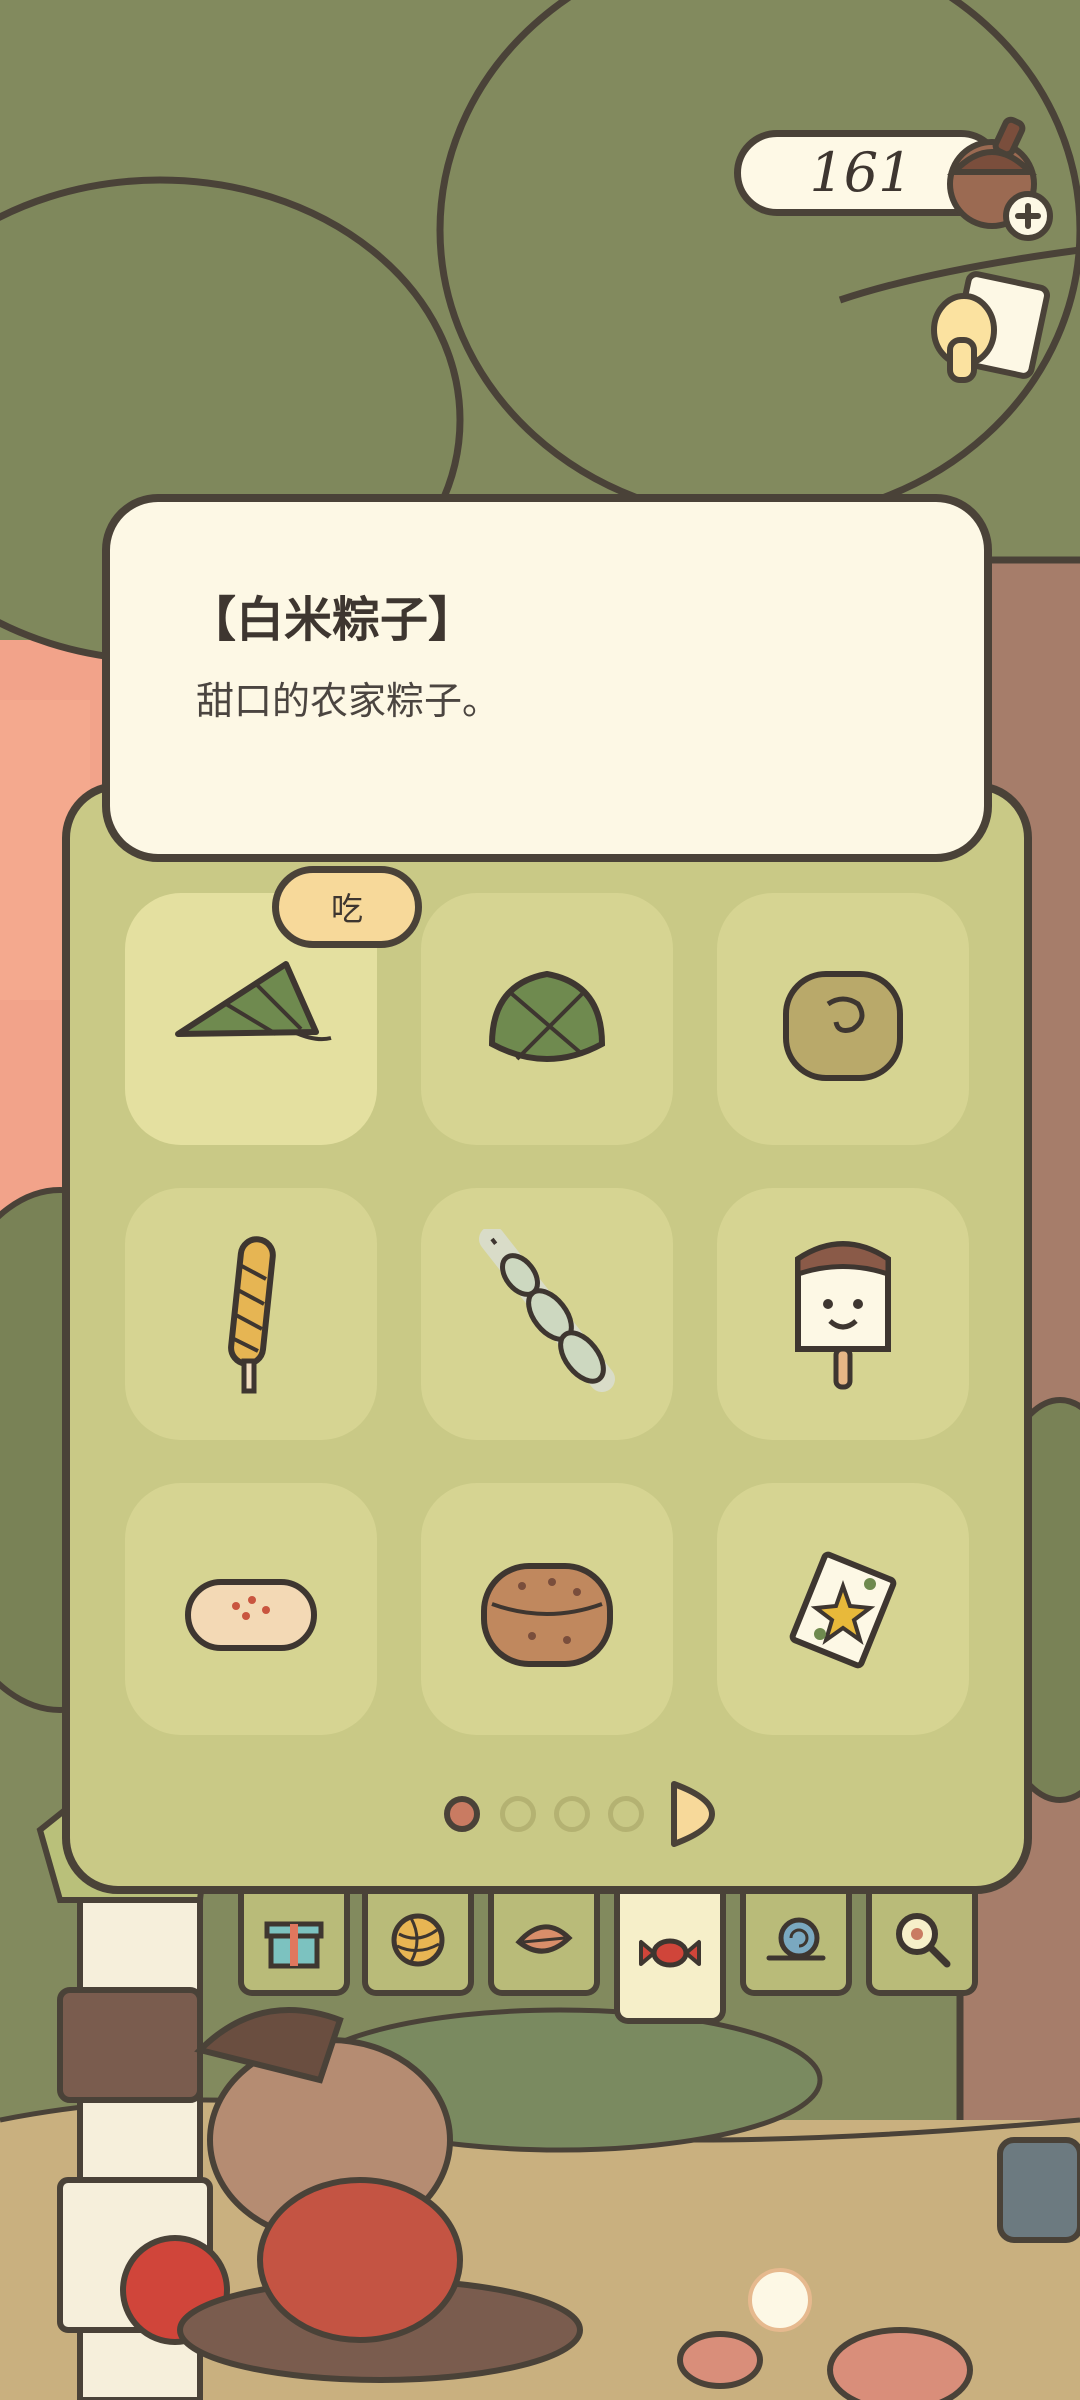 The image size is (1080, 2400). What do you see at coordinates (294, 1945) in the screenshot?
I see `gift-icon` at bounding box center [294, 1945].